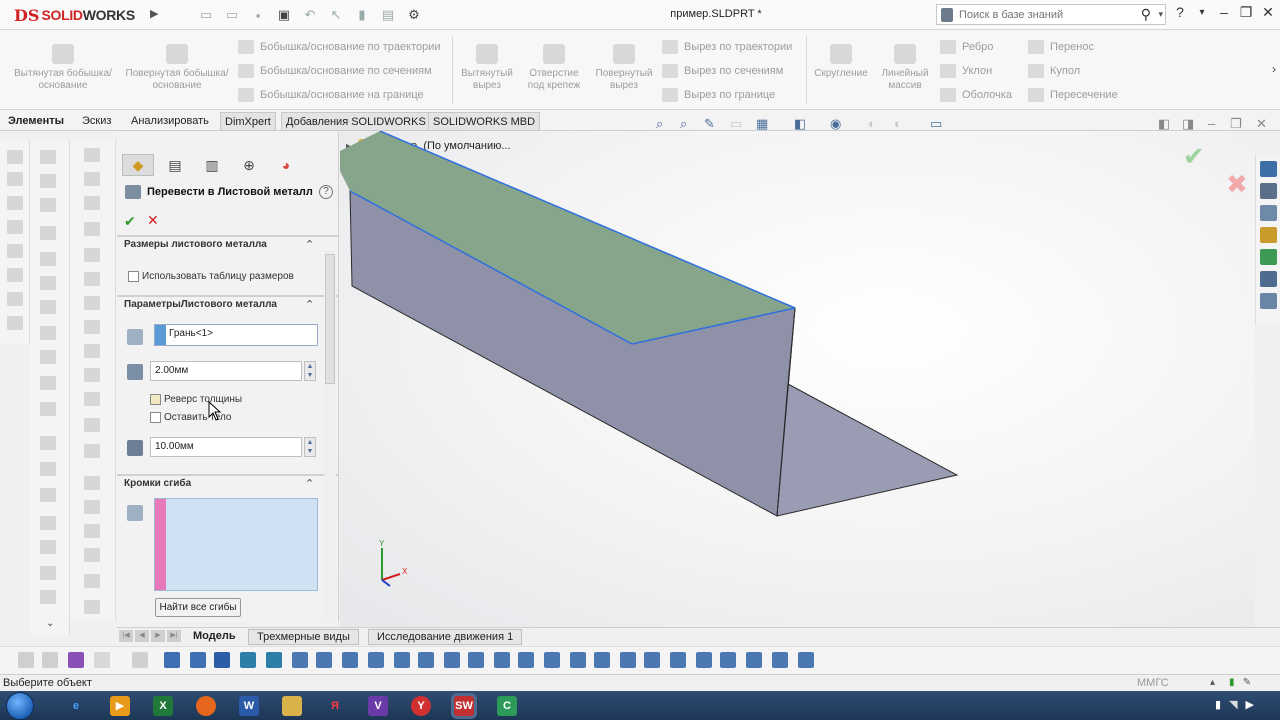 Image resolution: width=1280 pixels, height=720 pixels. I want to click on filter-datum-icon, so click(552, 660).